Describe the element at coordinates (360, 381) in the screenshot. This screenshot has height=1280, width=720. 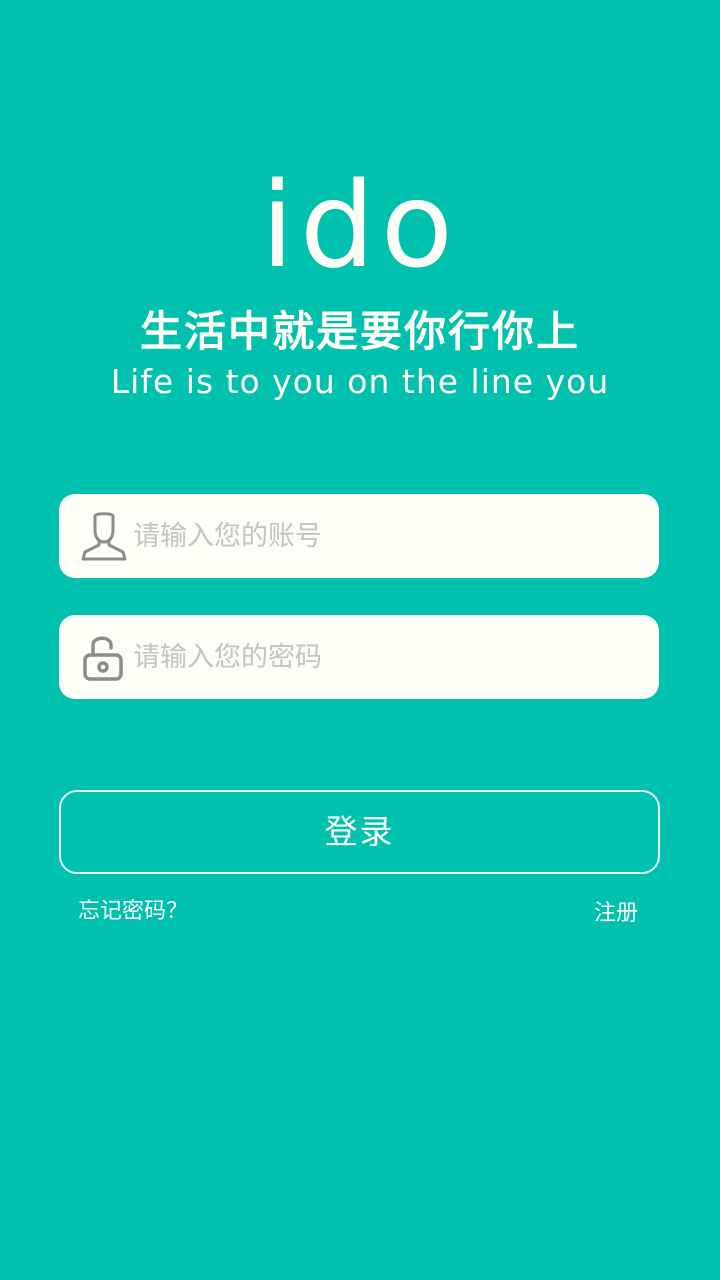
I see `slogan-english: Life is to you on the line you` at that location.